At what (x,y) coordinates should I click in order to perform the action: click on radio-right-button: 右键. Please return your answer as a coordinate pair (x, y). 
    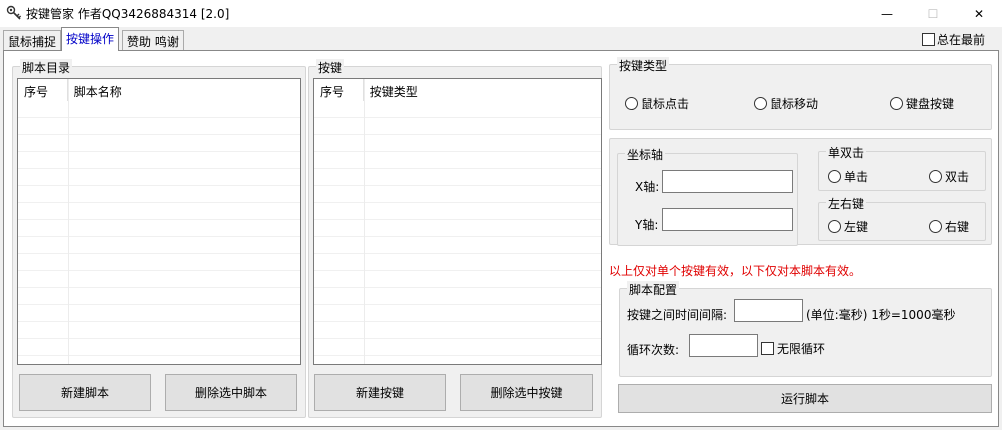
    Looking at the image, I should click on (949, 226).